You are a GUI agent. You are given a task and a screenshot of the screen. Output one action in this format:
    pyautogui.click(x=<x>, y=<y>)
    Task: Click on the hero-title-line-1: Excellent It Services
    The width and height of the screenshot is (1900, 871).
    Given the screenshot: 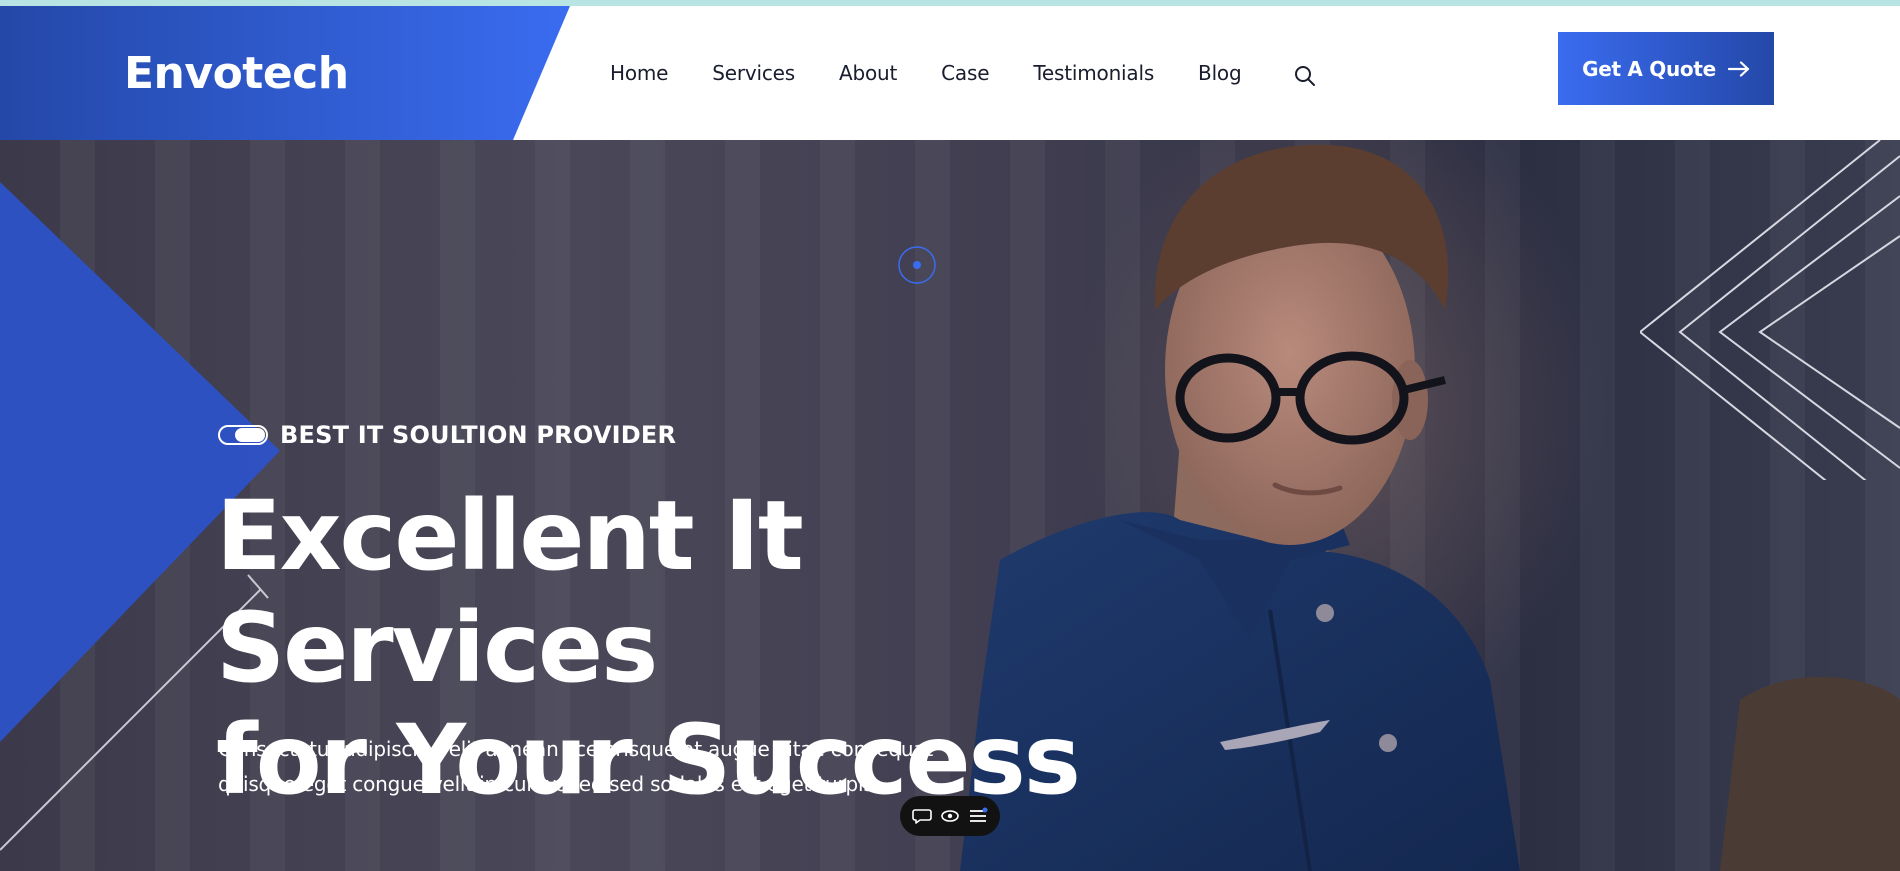 What is the action you would take?
    pyautogui.click(x=510, y=592)
    